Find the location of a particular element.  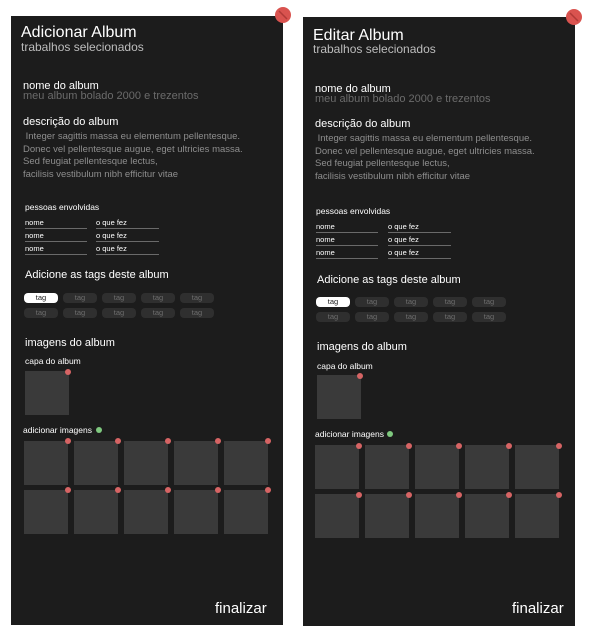

close-icon is located at coordinates (574, 17).